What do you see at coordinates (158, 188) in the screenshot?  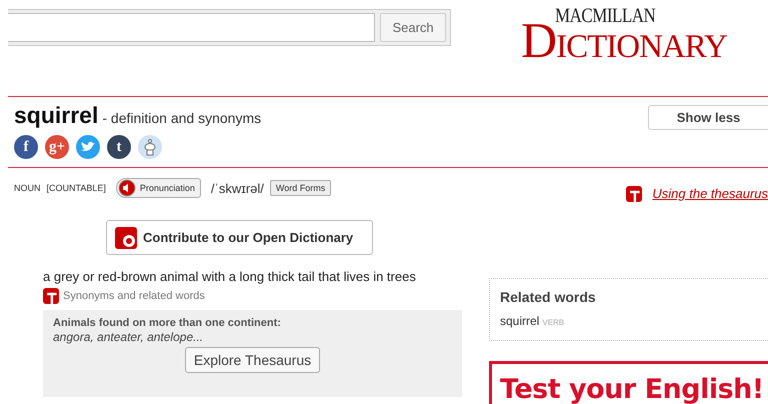 I see `pronunciation-button: Pronunciation` at bounding box center [158, 188].